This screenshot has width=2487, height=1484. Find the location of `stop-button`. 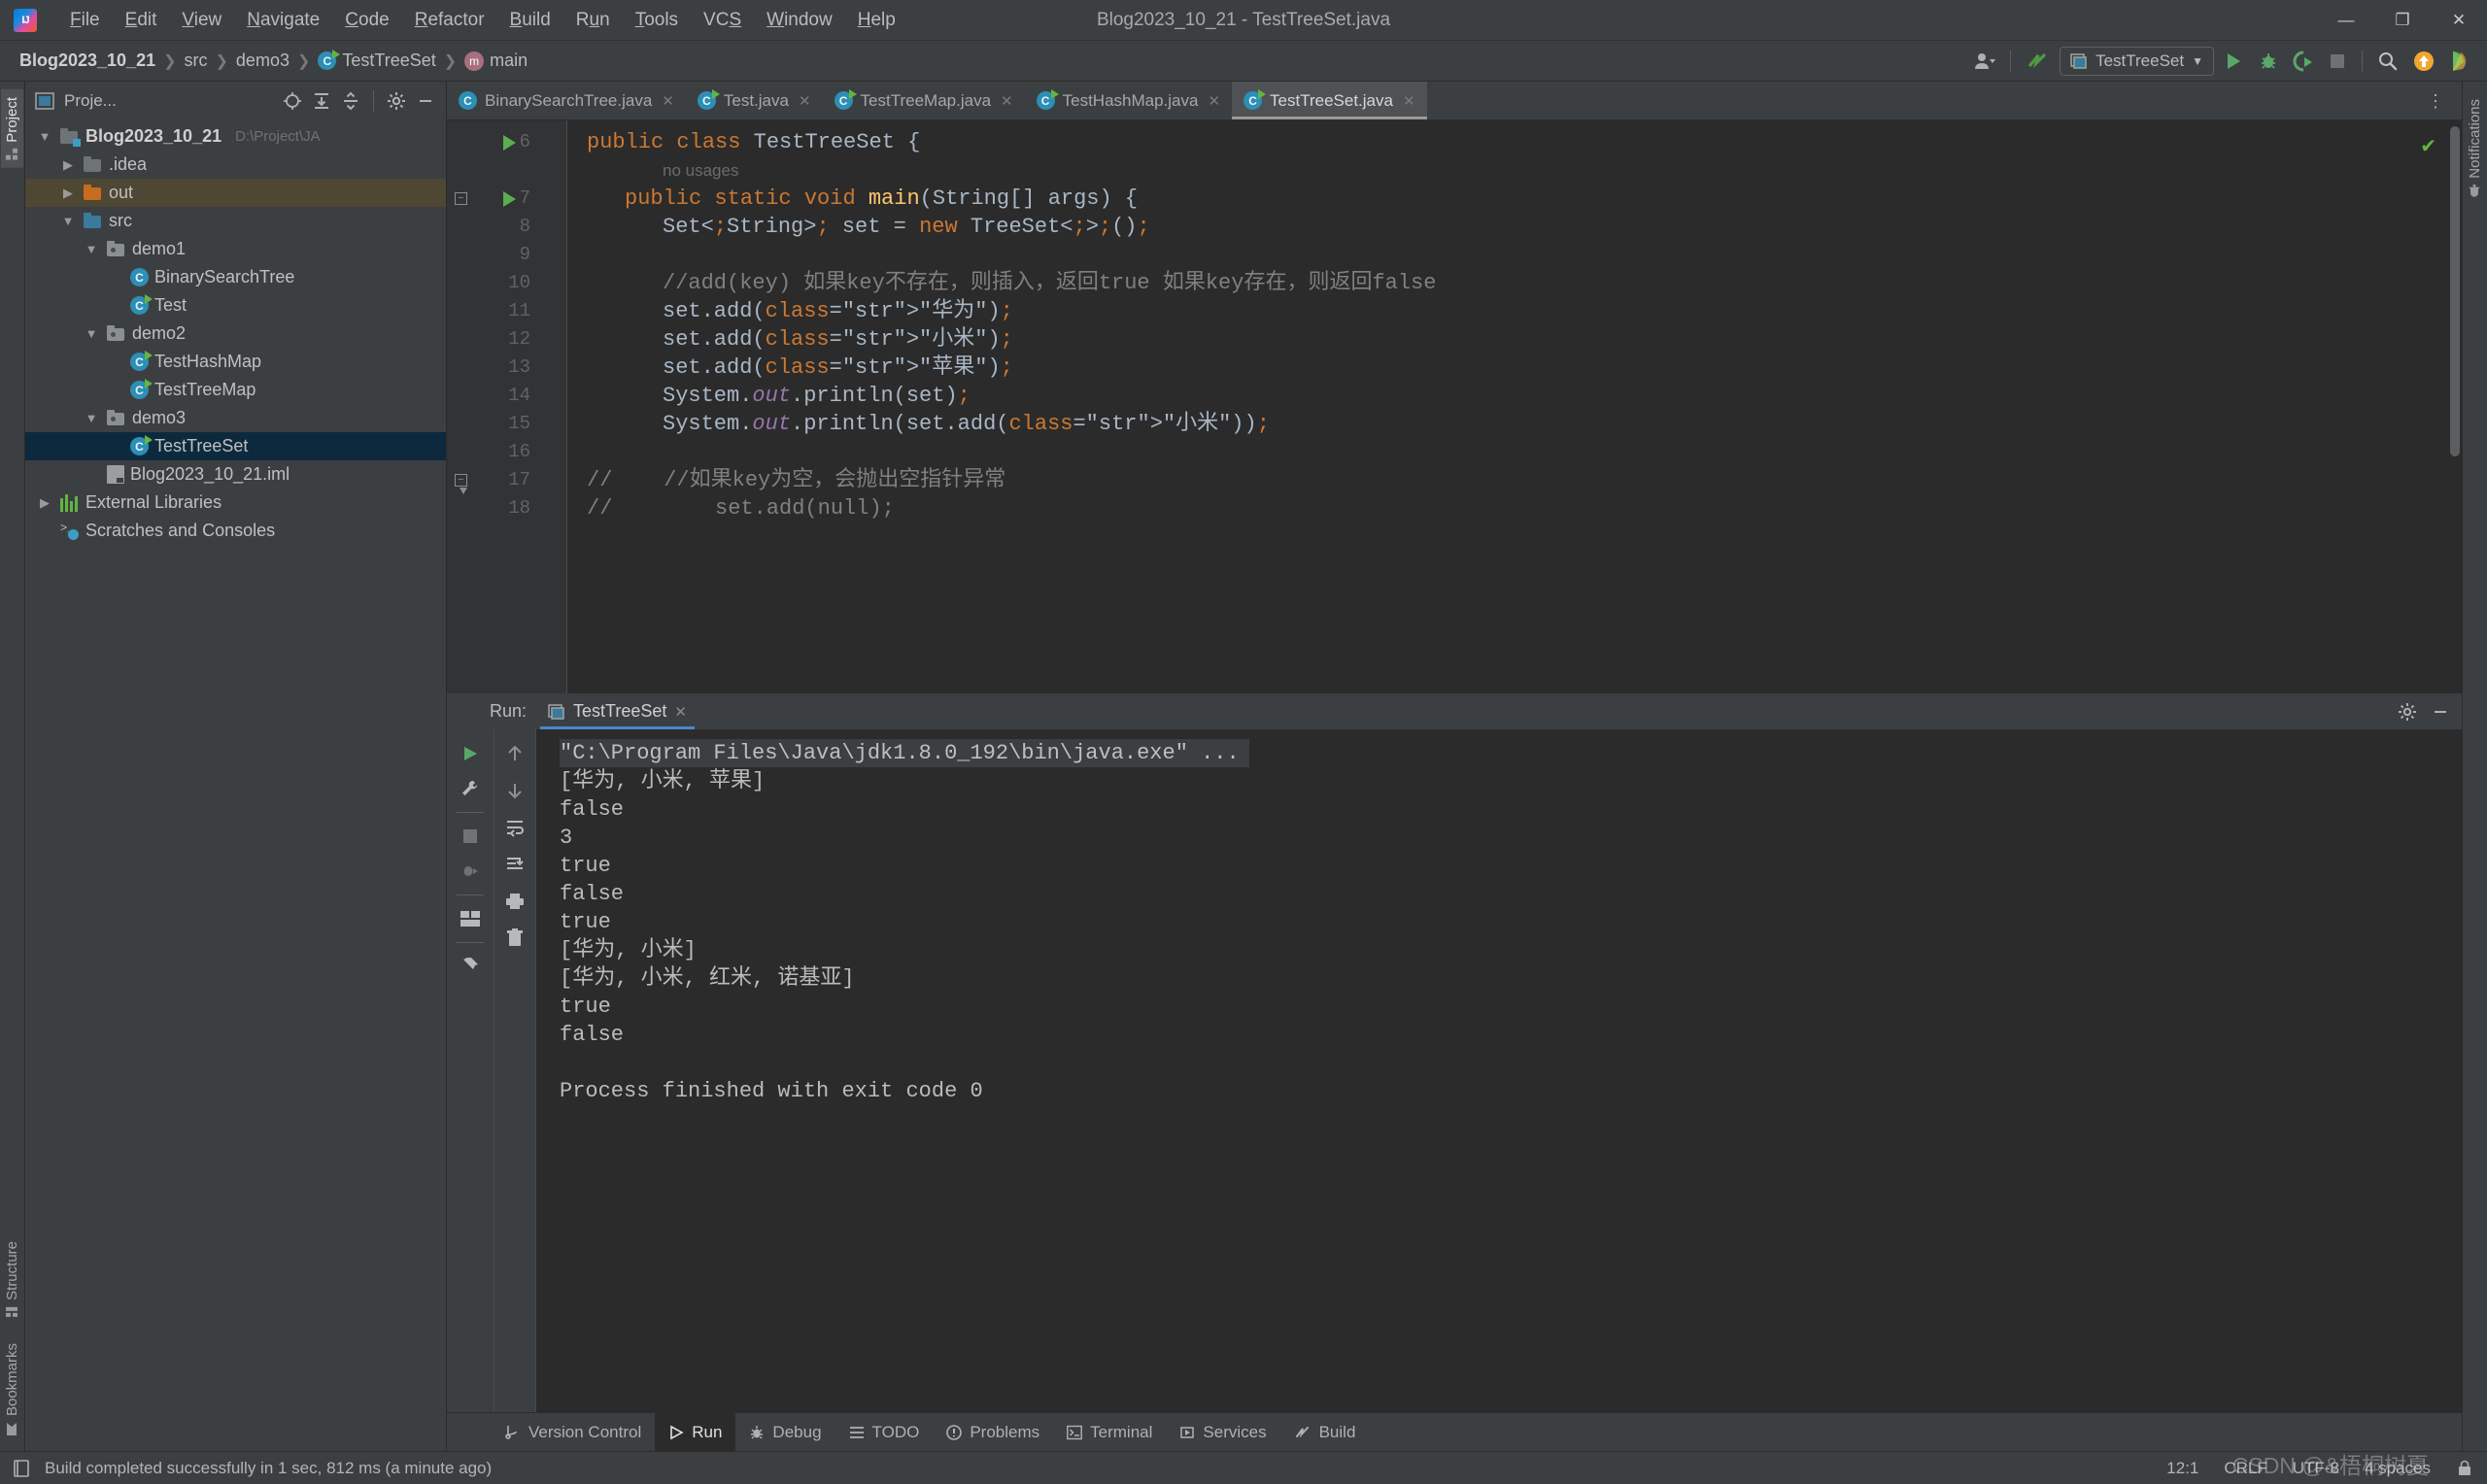

stop-button is located at coordinates (2337, 61).